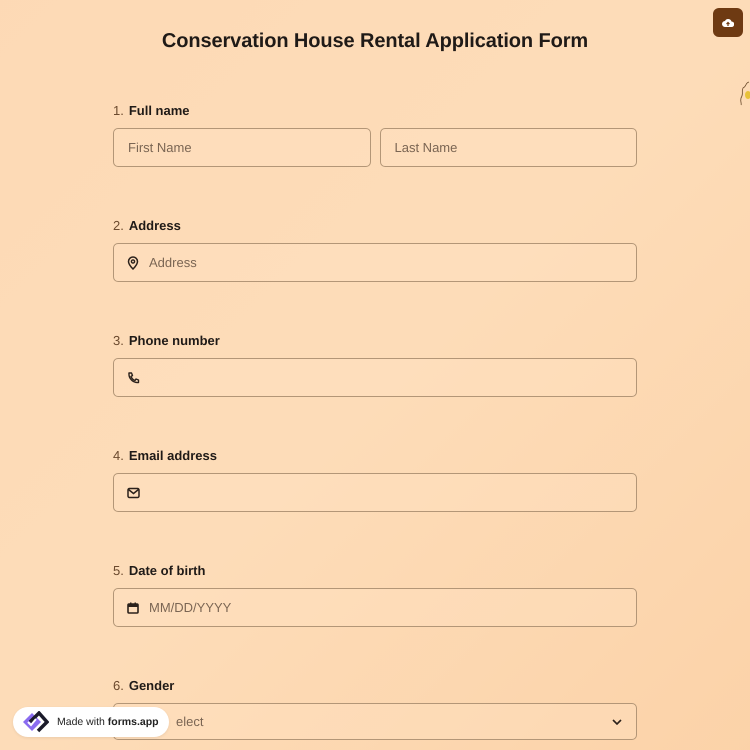 This screenshot has height=750, width=750. What do you see at coordinates (375, 41) in the screenshot?
I see `form-title: Conservation House Rental Application Form` at bounding box center [375, 41].